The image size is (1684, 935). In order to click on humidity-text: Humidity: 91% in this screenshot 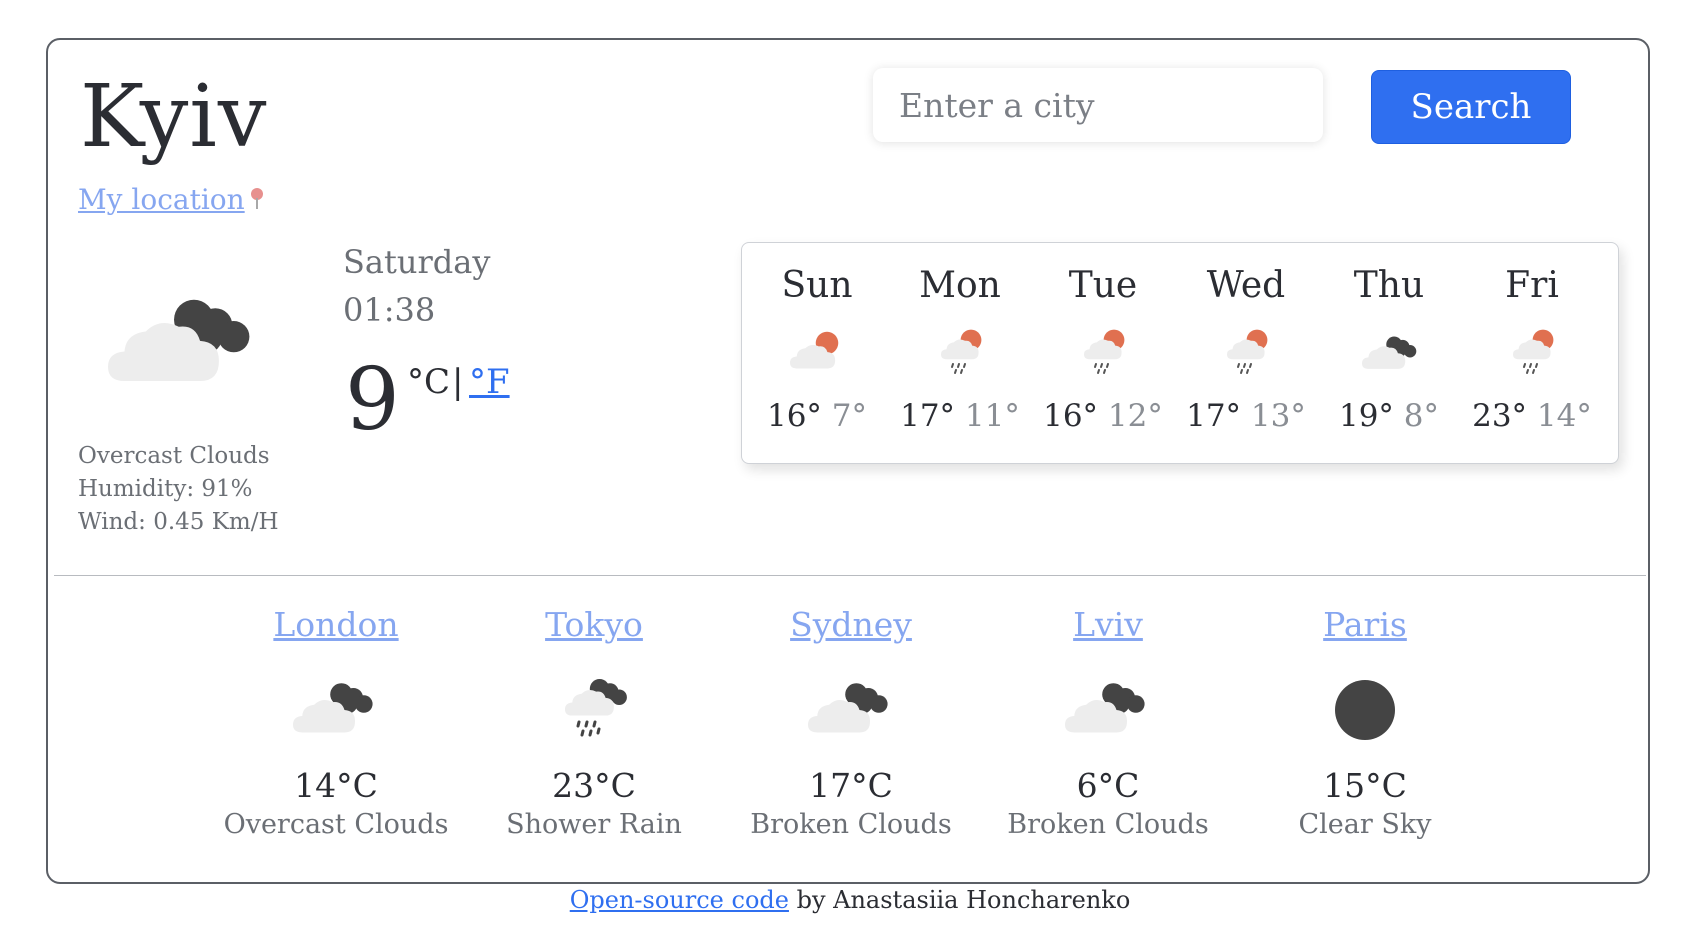, I will do `click(165, 489)`.